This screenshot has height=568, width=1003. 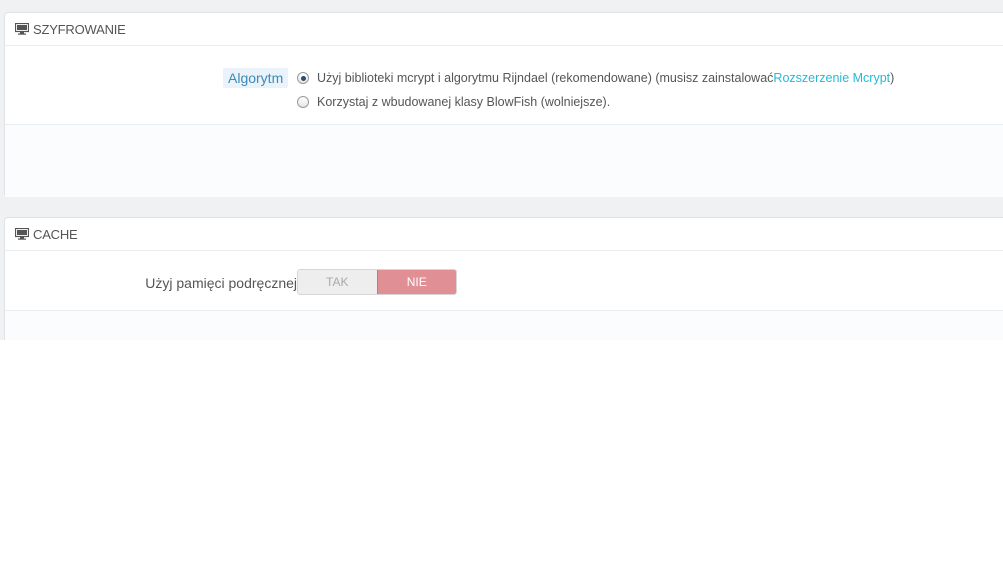 I want to click on use-cache-row: Użyj pamięci podręcznej TAK NIE, so click(x=504, y=280).